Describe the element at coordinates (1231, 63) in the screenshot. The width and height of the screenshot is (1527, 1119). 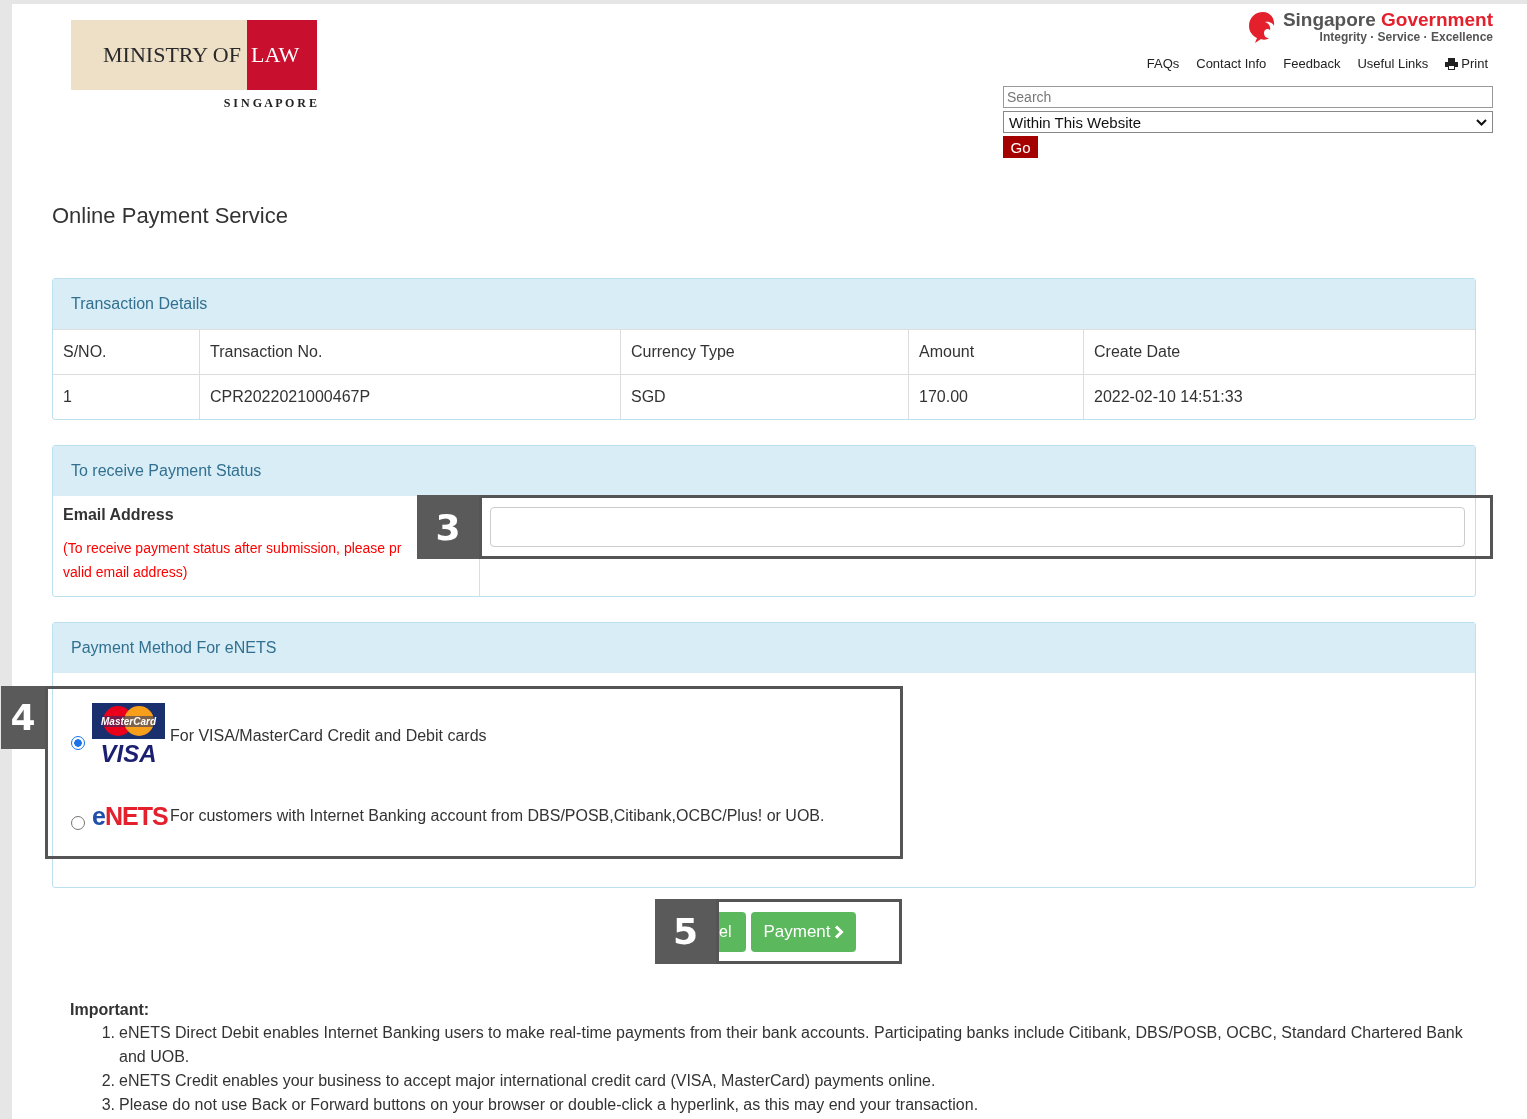
I see `nav-link: Contact Info` at that location.